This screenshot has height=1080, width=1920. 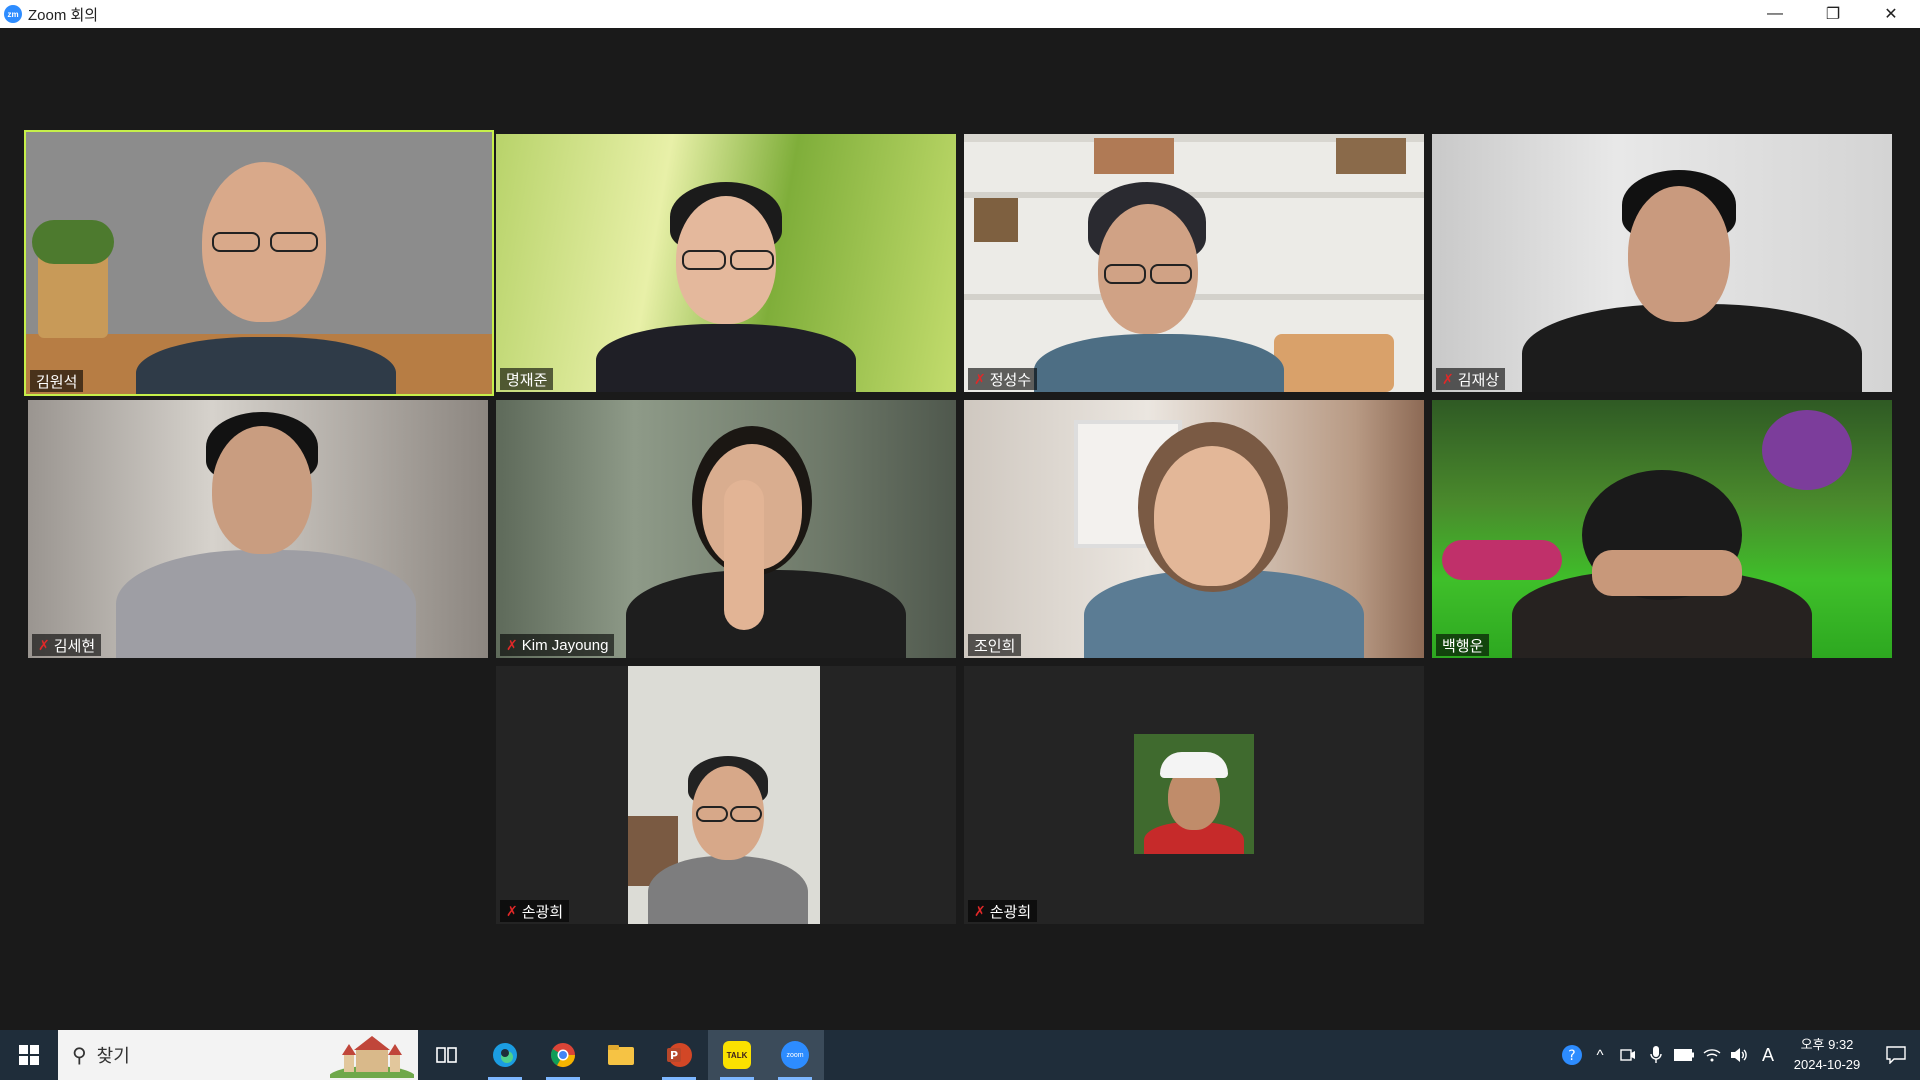 What do you see at coordinates (960, 14) in the screenshot?
I see `window-title-bar: zm Zoom 회의 — ❐ ✕` at bounding box center [960, 14].